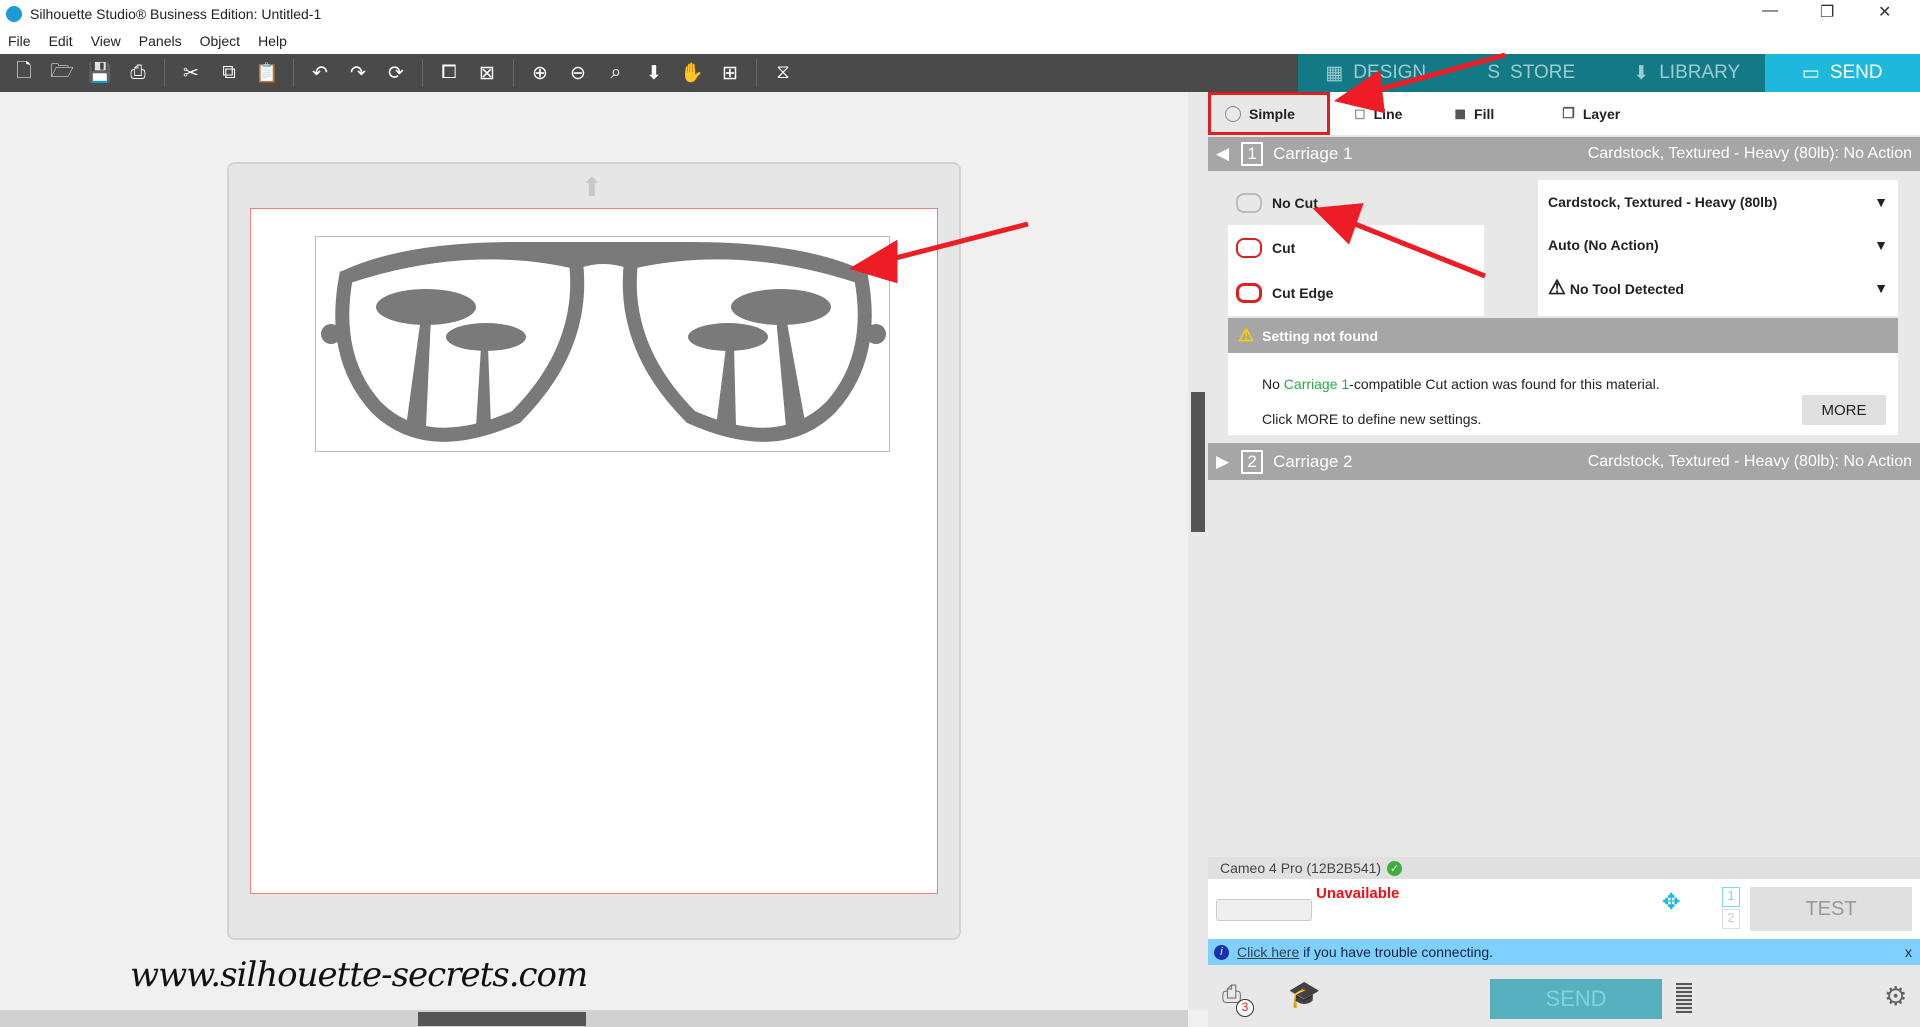 This screenshot has width=1920, height=1027. What do you see at coordinates (220, 41) in the screenshot?
I see `menu-object: Object` at bounding box center [220, 41].